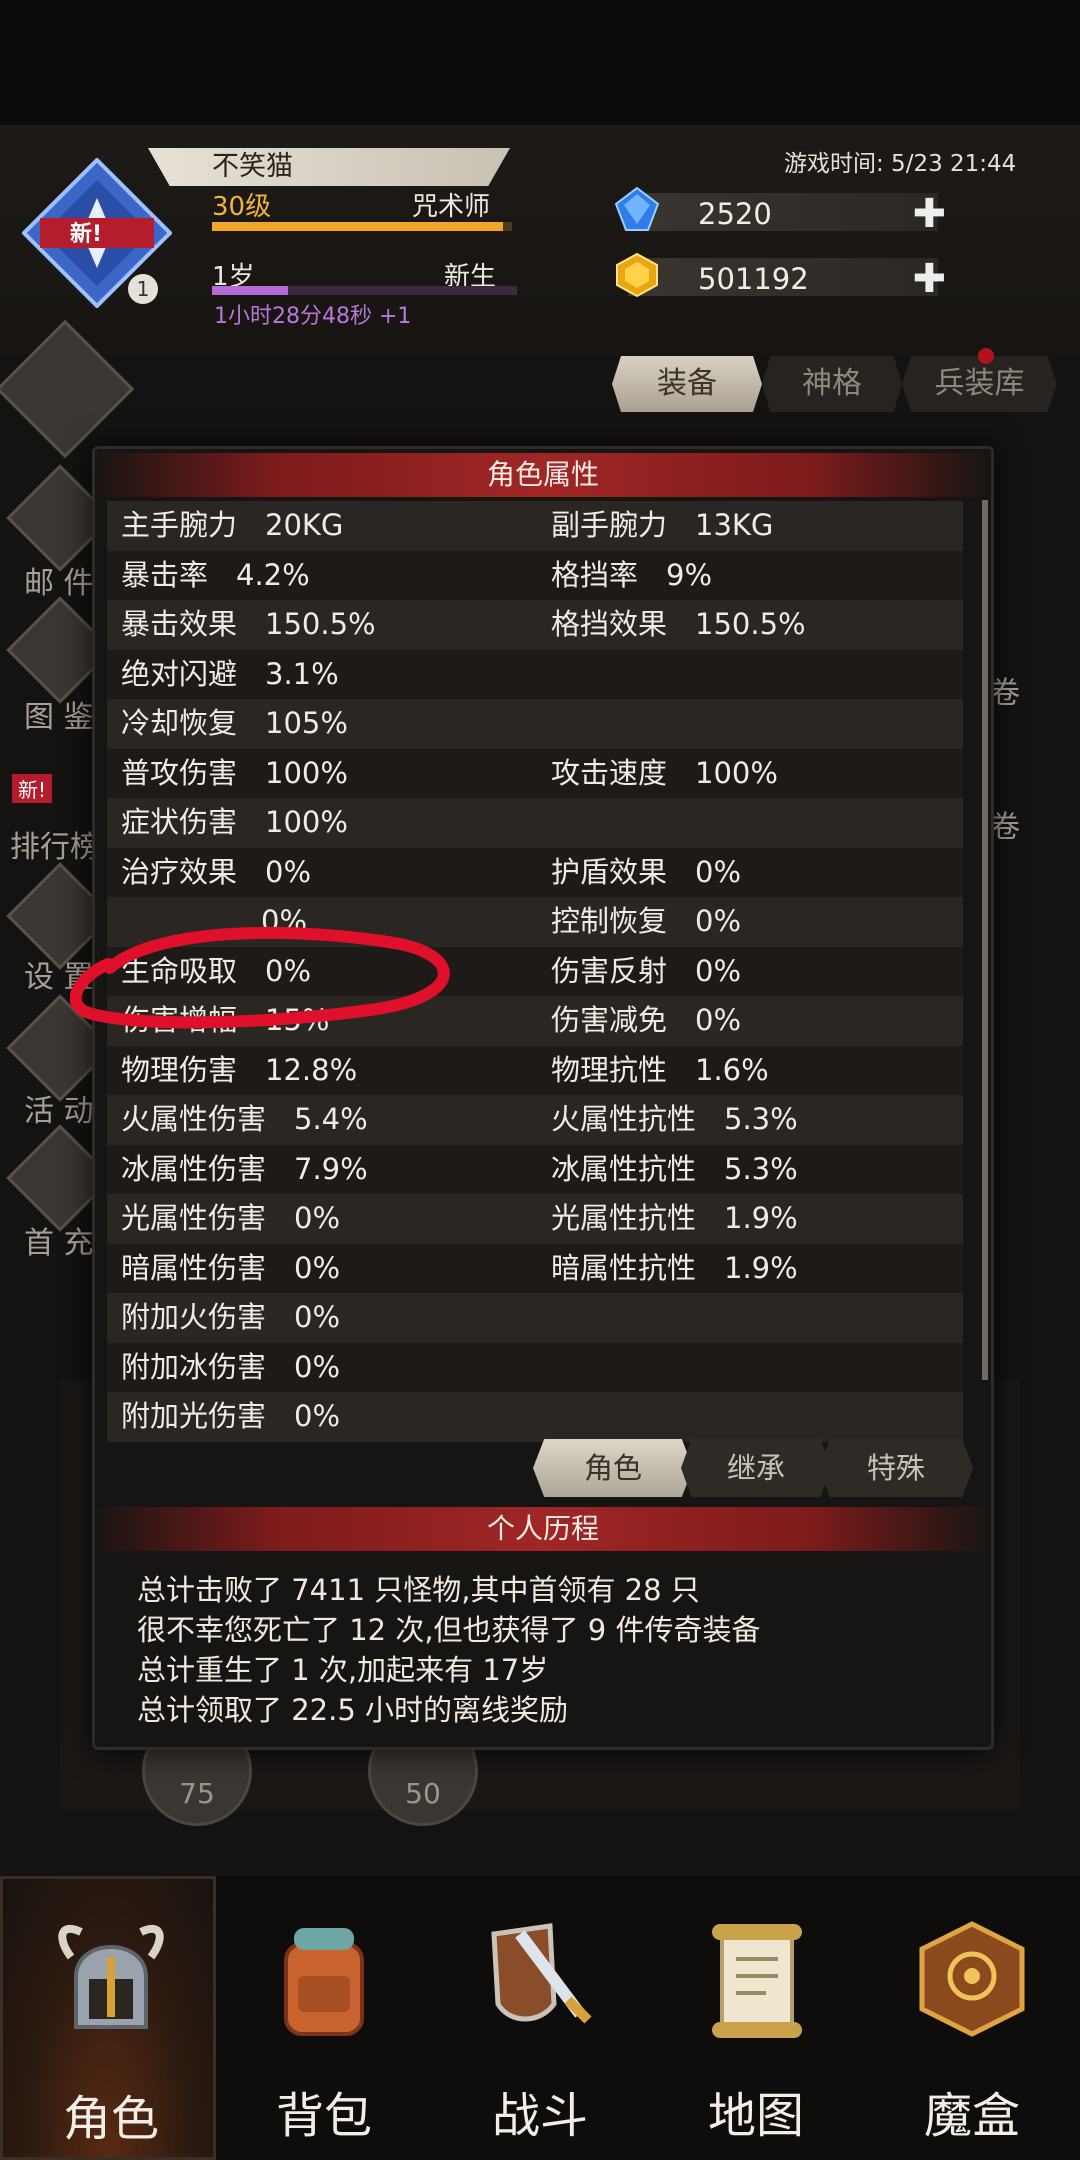 This screenshot has width=1080, height=2160. I want to click on attribute-label: 绝对闪避, so click(179, 673).